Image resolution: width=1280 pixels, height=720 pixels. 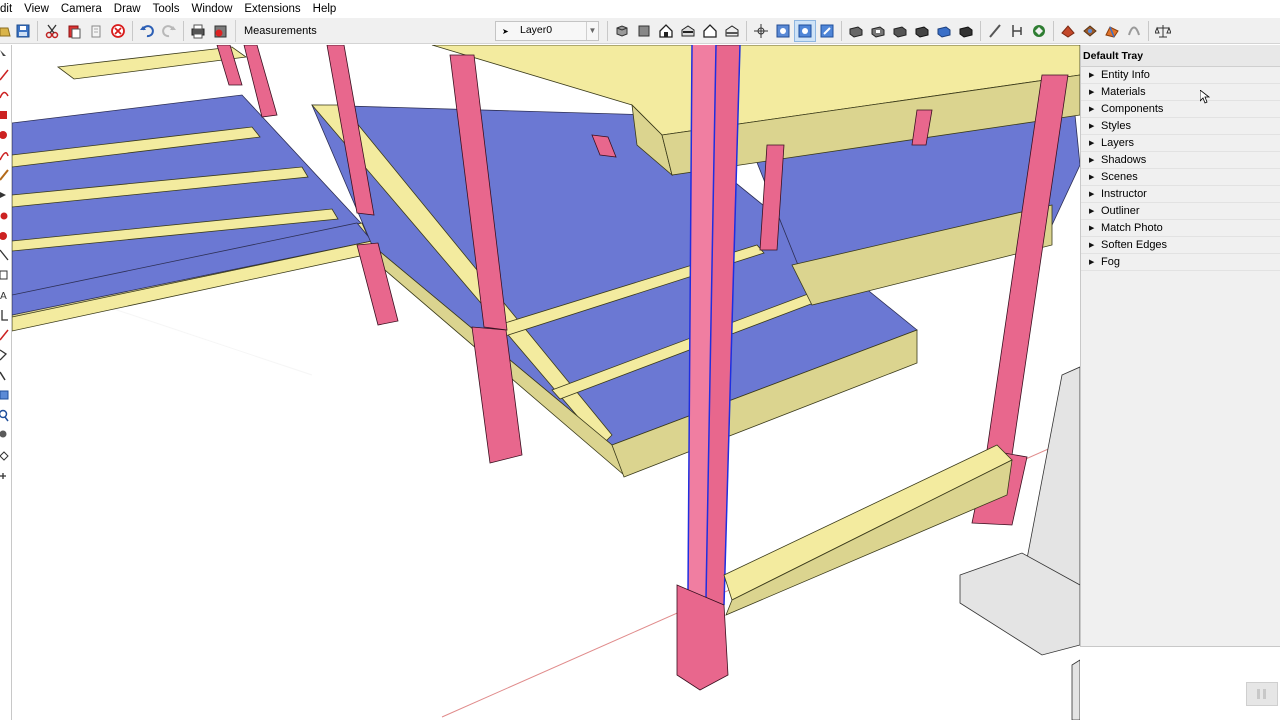 What do you see at coordinates (127, 9) in the screenshot?
I see `menu-draw: Draw` at bounding box center [127, 9].